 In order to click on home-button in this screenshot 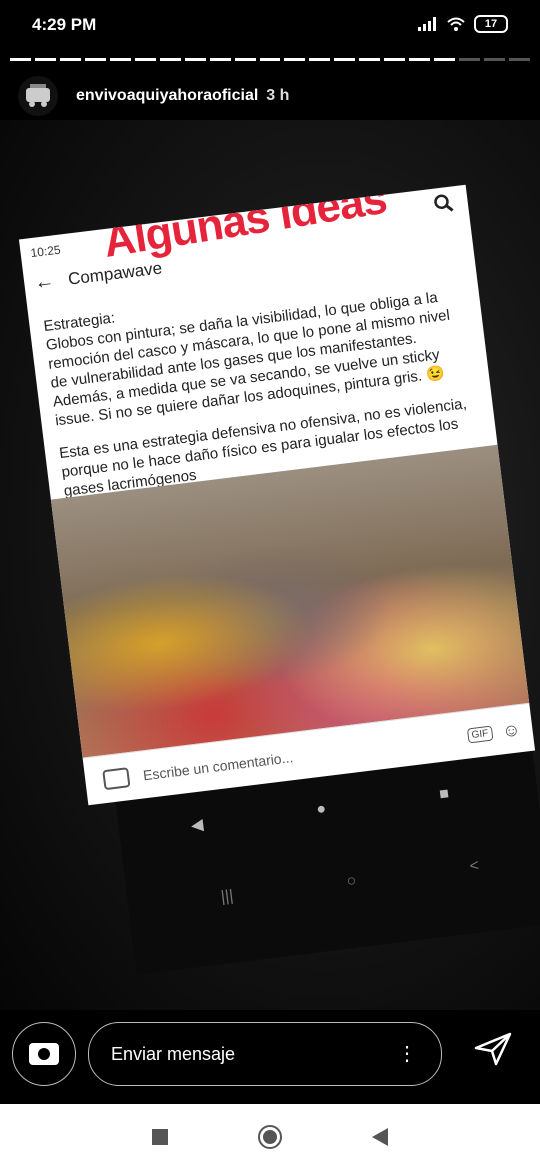, I will do `click(270, 1137)`.